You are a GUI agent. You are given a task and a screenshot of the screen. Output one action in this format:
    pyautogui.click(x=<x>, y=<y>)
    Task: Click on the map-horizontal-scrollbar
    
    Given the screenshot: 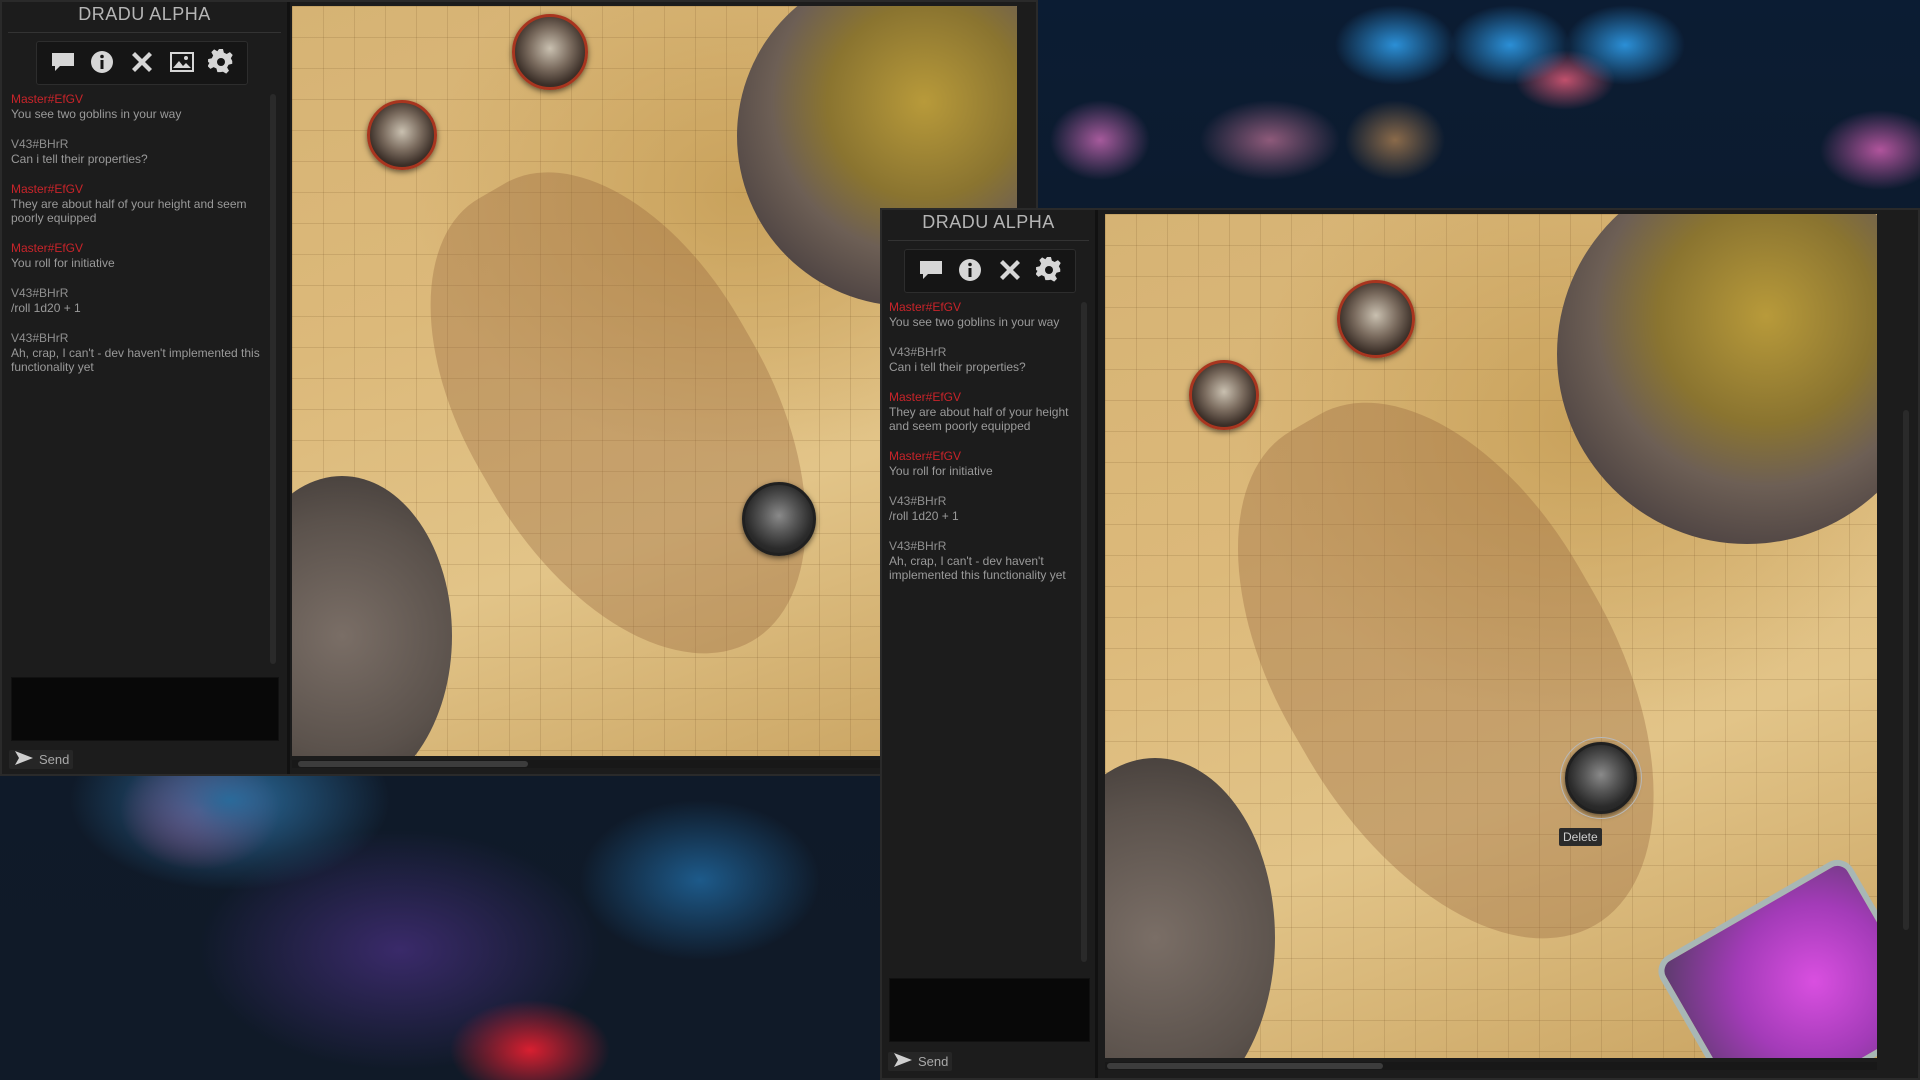 What is the action you would take?
    pyautogui.click(x=1491, y=1066)
    